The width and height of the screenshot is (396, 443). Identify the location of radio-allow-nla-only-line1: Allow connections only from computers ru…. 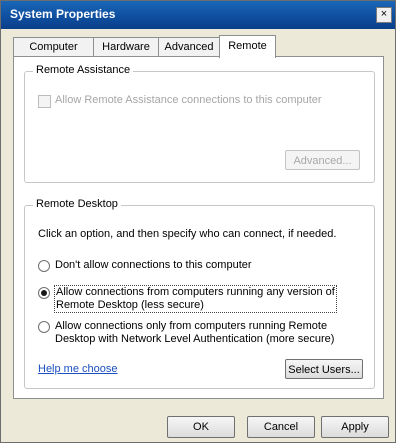
(191, 326).